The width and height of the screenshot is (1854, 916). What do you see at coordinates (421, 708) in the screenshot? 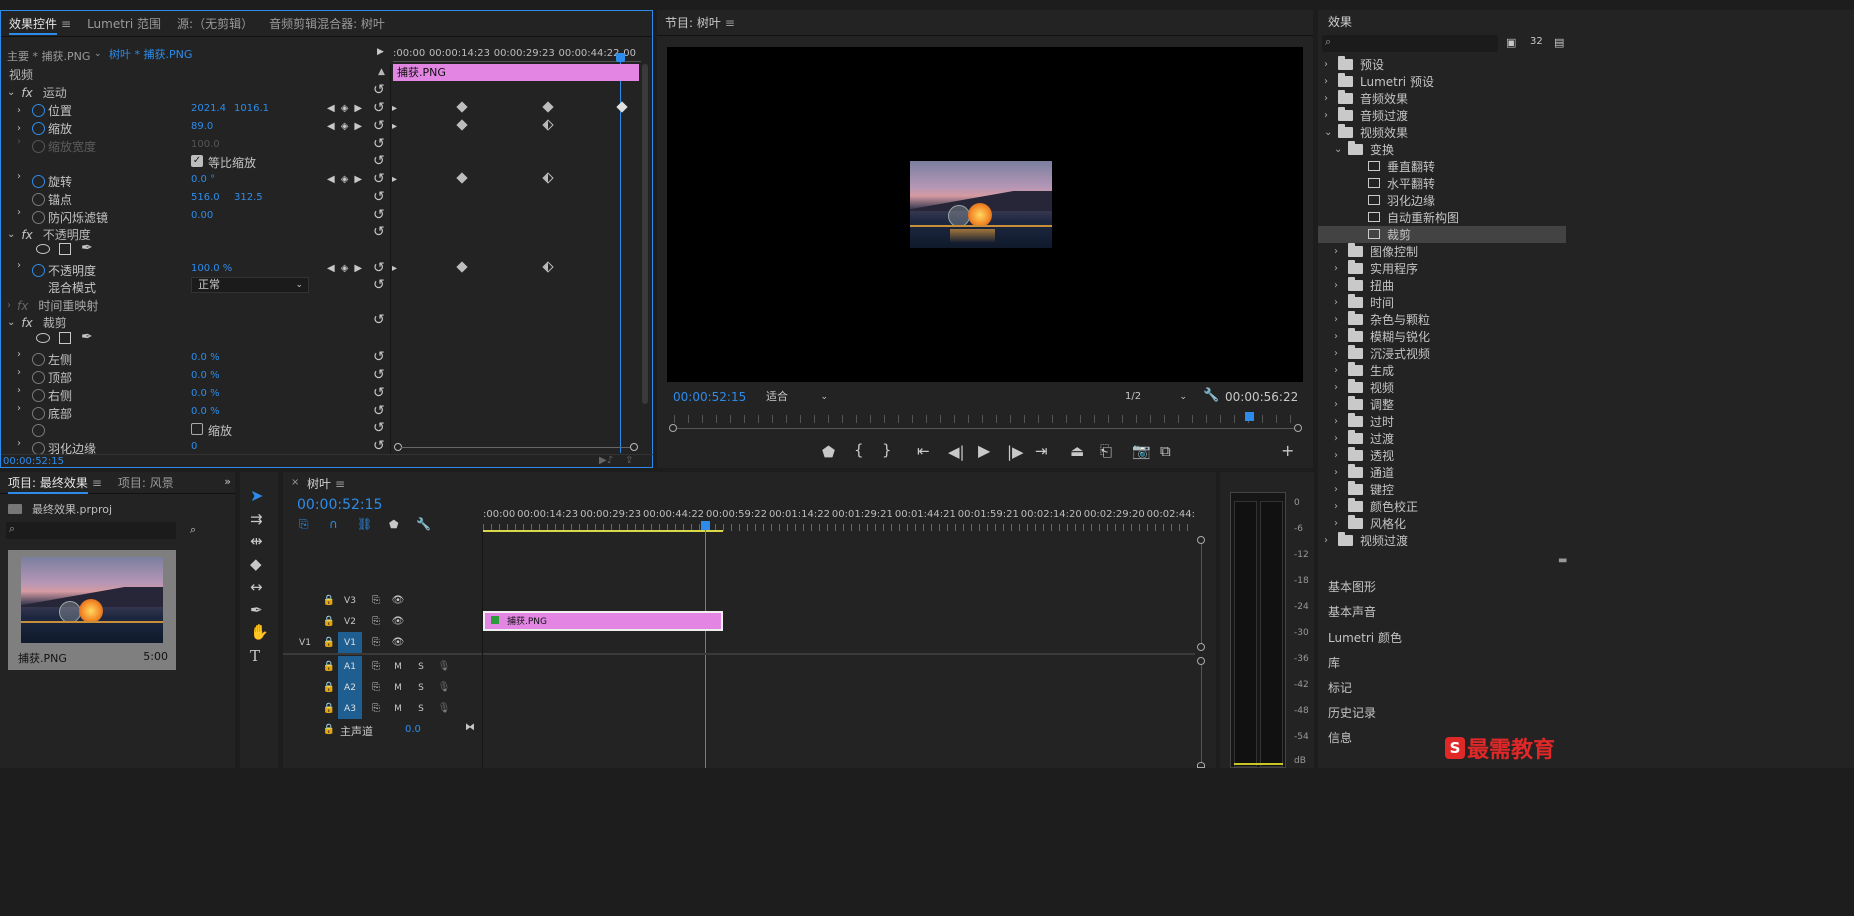
I see `a3-solo: S` at bounding box center [421, 708].